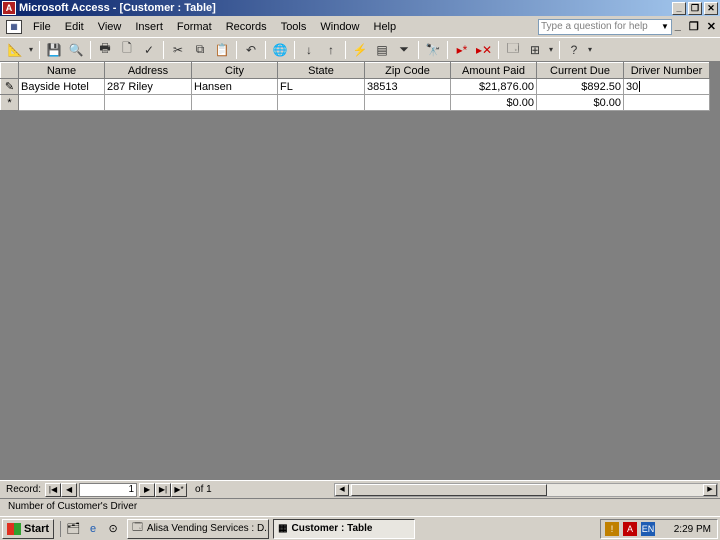 Image resolution: width=720 pixels, height=540 pixels. Describe the element at coordinates (506, 86) in the screenshot. I see `cell-value: $21,876.00` at that location.